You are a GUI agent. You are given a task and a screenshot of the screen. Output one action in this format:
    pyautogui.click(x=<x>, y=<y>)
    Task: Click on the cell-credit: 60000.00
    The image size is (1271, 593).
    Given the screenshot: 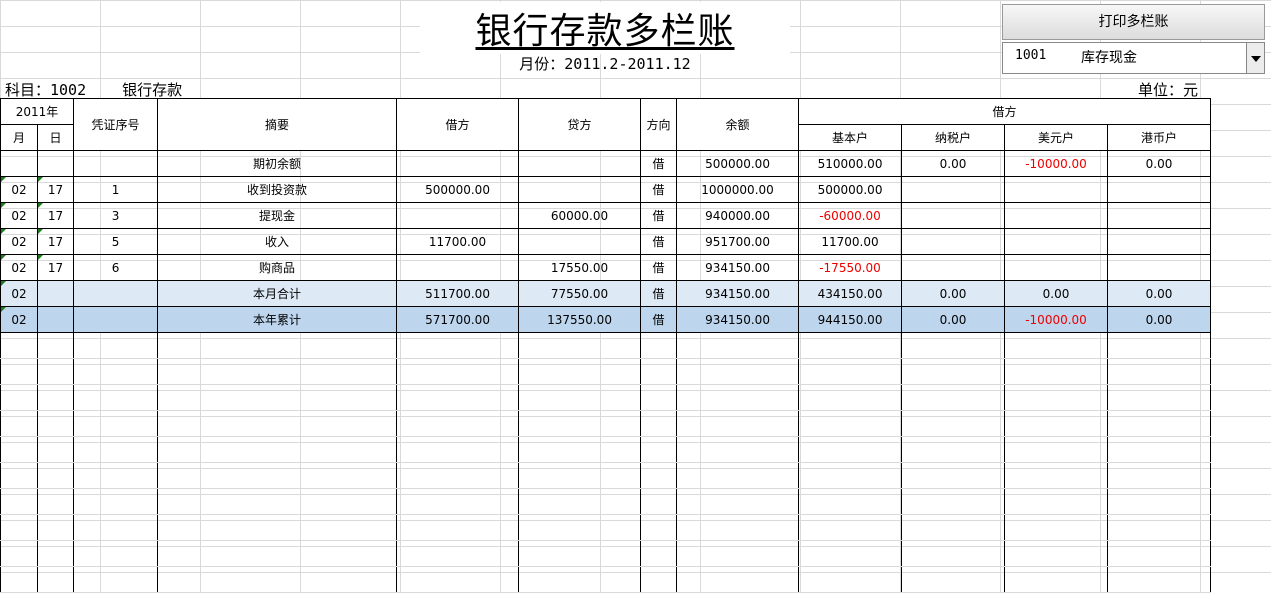 What is the action you would take?
    pyautogui.click(x=580, y=215)
    